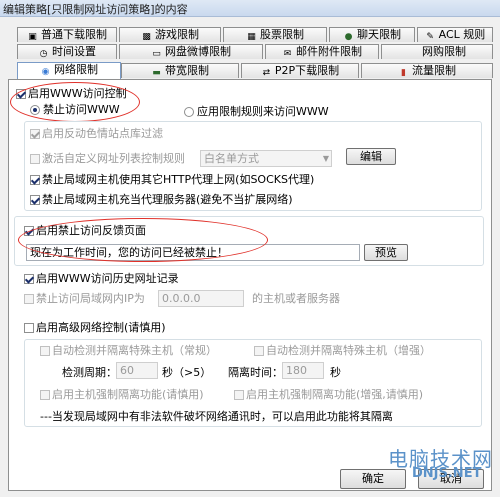 The height and width of the screenshot is (497, 500). I want to click on auto-detect-normal-row: 自动检测并隔离特殊主机（常规）, so click(128, 350).